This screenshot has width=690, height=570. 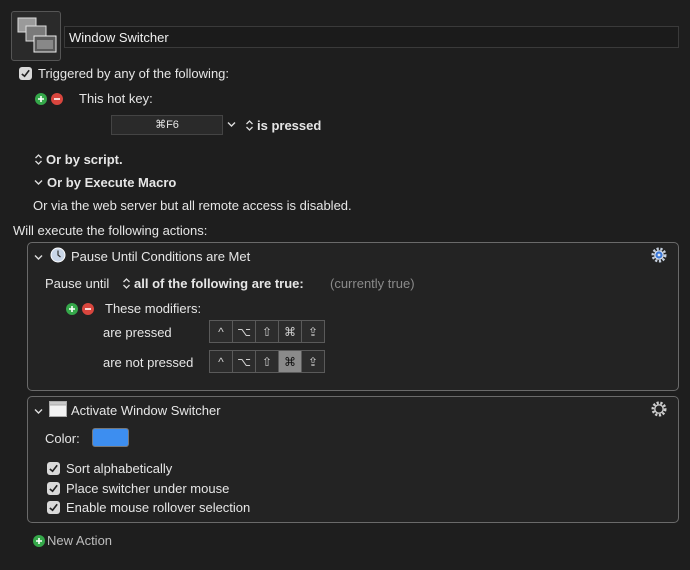 I want to click on hotkey-state-popup: is pressed, so click(x=283, y=125).